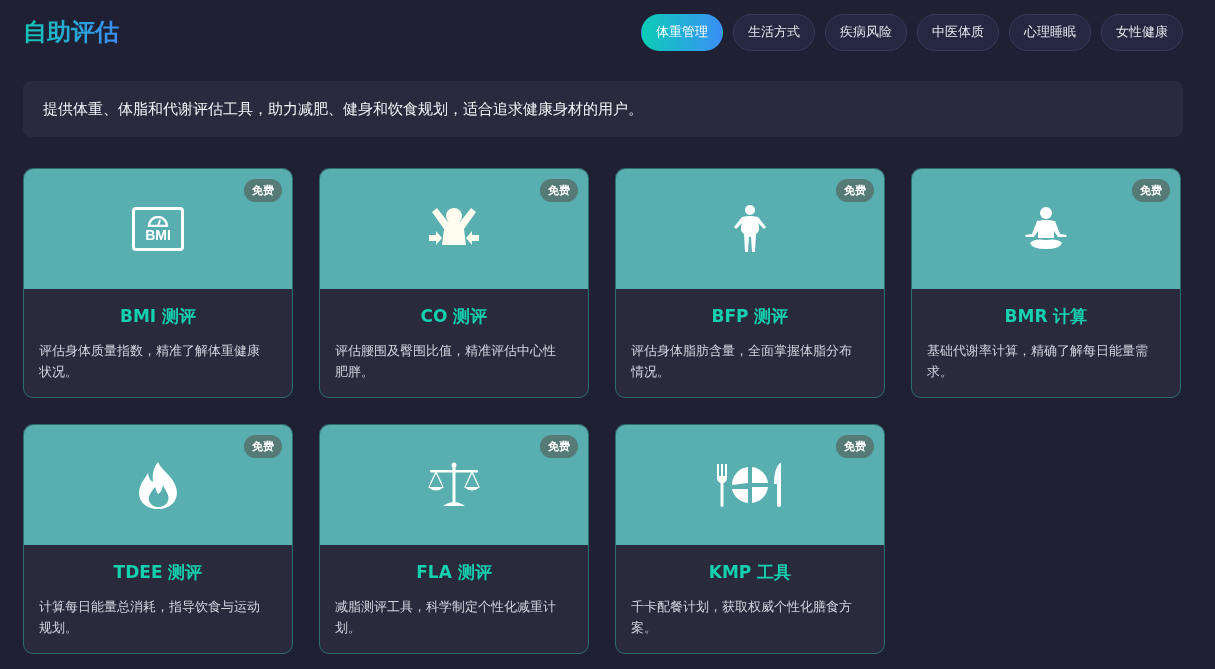 Image resolution: width=1215 pixels, height=669 pixels. I want to click on meditation-icon, so click(1046, 229).